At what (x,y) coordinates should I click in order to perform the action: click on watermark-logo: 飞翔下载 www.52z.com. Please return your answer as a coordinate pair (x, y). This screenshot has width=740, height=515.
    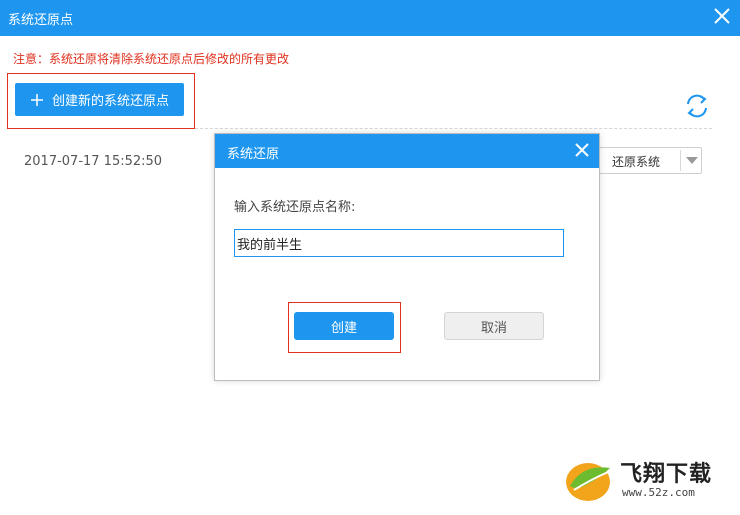
    Looking at the image, I should click on (648, 480).